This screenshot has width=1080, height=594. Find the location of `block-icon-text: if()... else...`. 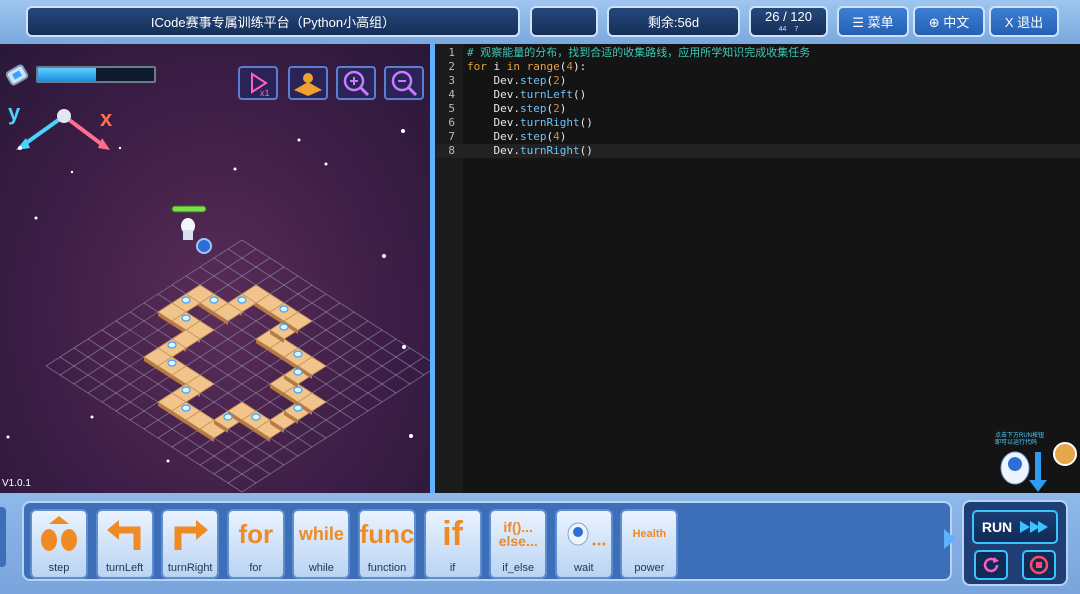

block-icon-text: if()... else... is located at coordinates (518, 534).